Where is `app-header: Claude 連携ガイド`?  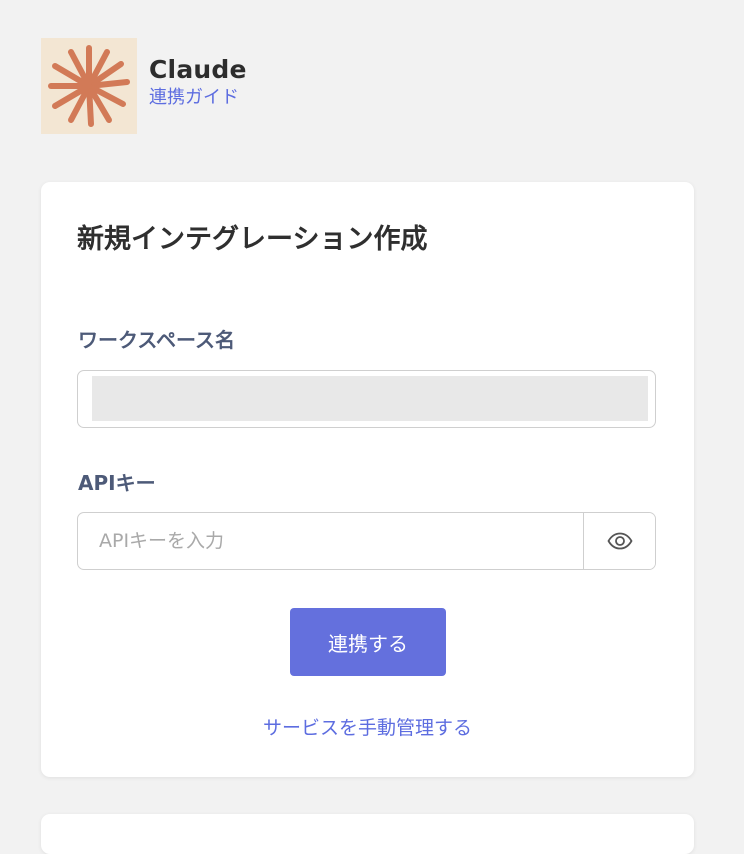 app-header: Claude 連携ガイド is located at coordinates (144, 86).